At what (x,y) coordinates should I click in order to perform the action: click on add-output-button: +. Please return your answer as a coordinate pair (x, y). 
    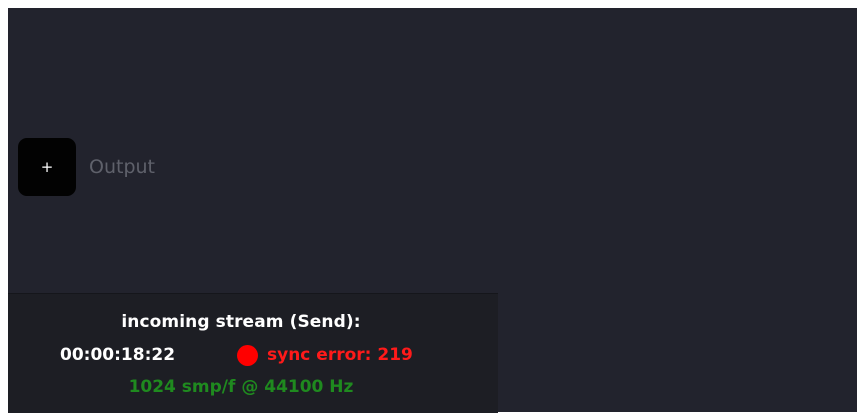
    Looking at the image, I should click on (47, 167).